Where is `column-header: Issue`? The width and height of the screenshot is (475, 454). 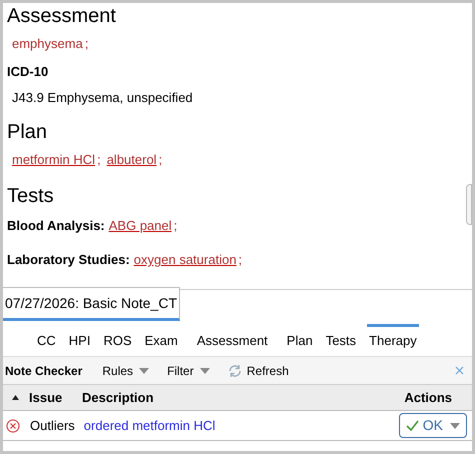
column-header: Issue is located at coordinates (55, 398).